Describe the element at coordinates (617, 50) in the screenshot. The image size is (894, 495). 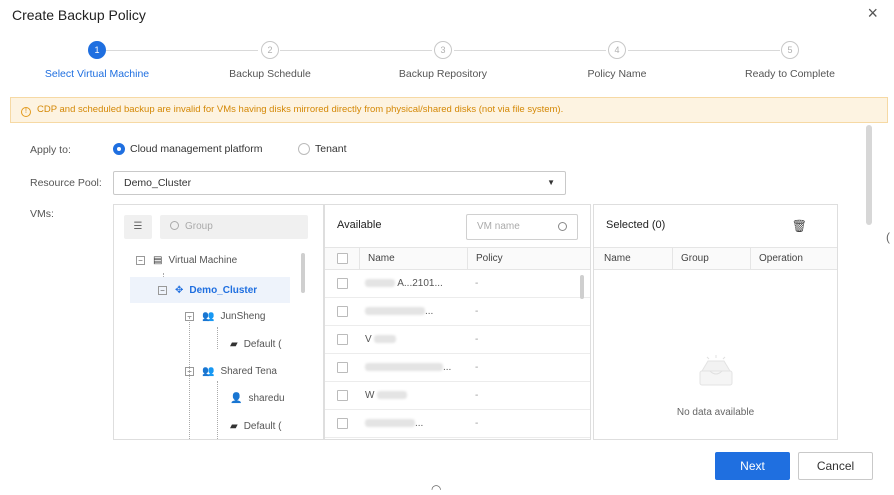
I see `step-number: 4` at that location.